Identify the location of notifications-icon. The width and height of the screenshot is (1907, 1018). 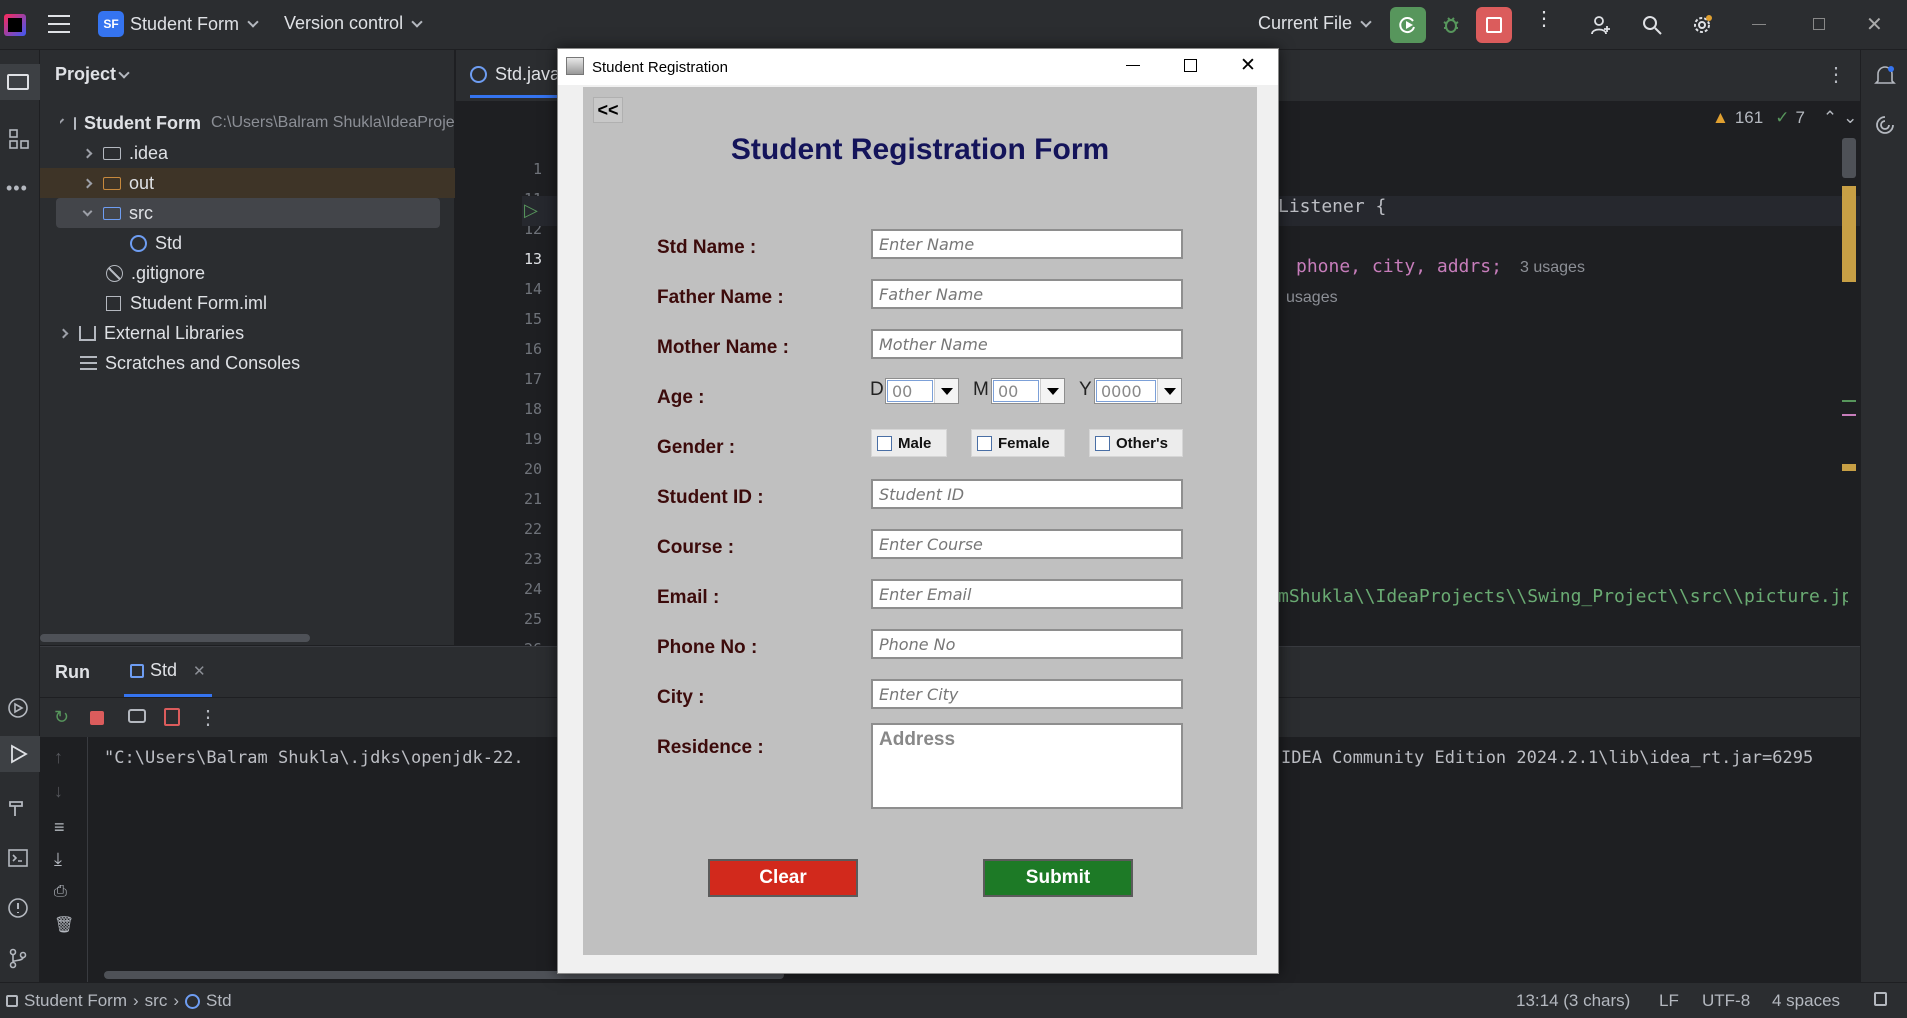
(1885, 77).